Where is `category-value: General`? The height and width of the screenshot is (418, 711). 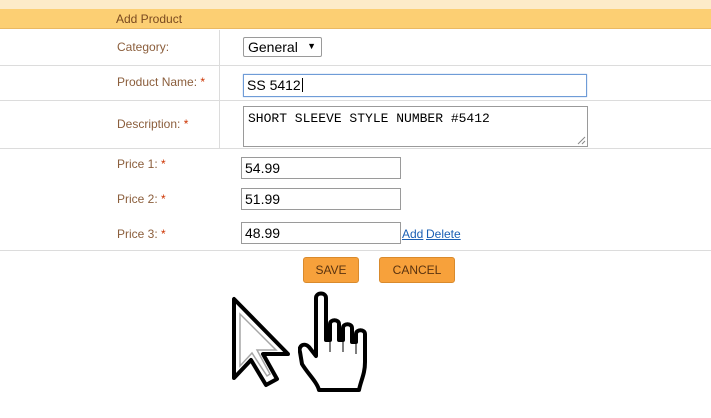
category-value: General is located at coordinates (273, 47).